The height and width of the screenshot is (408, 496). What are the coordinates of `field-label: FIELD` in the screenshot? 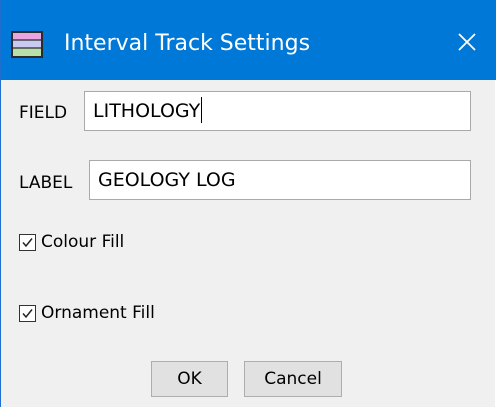 It's located at (43, 113).